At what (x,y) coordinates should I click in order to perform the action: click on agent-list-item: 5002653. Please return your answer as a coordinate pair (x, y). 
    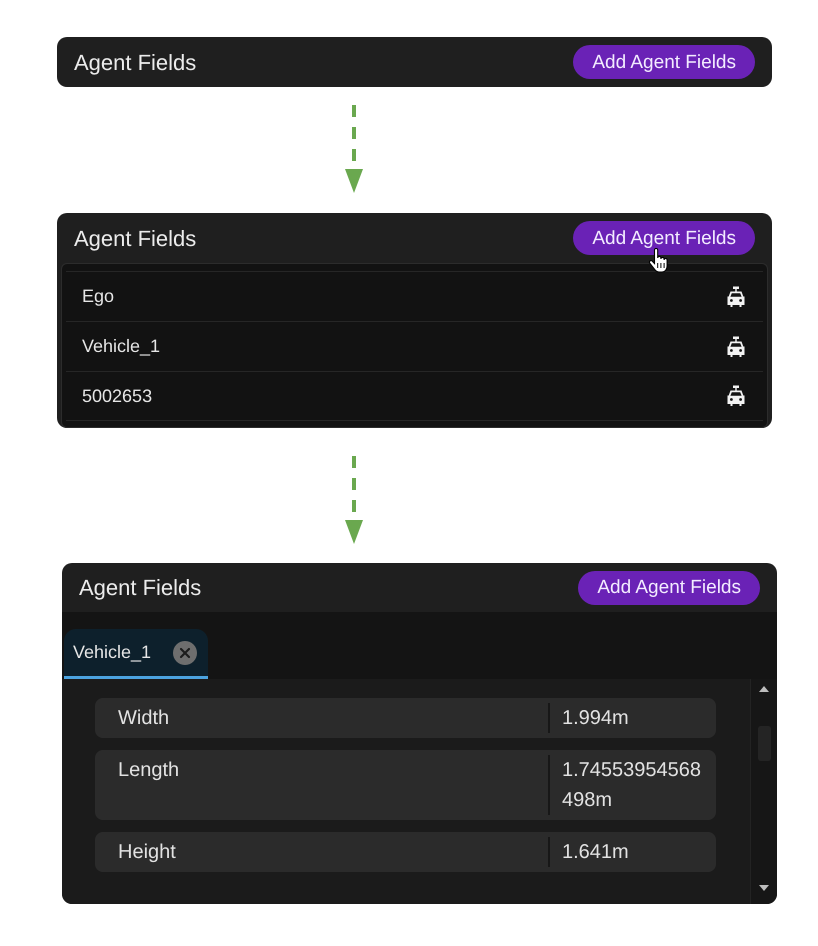
    Looking at the image, I should click on (414, 396).